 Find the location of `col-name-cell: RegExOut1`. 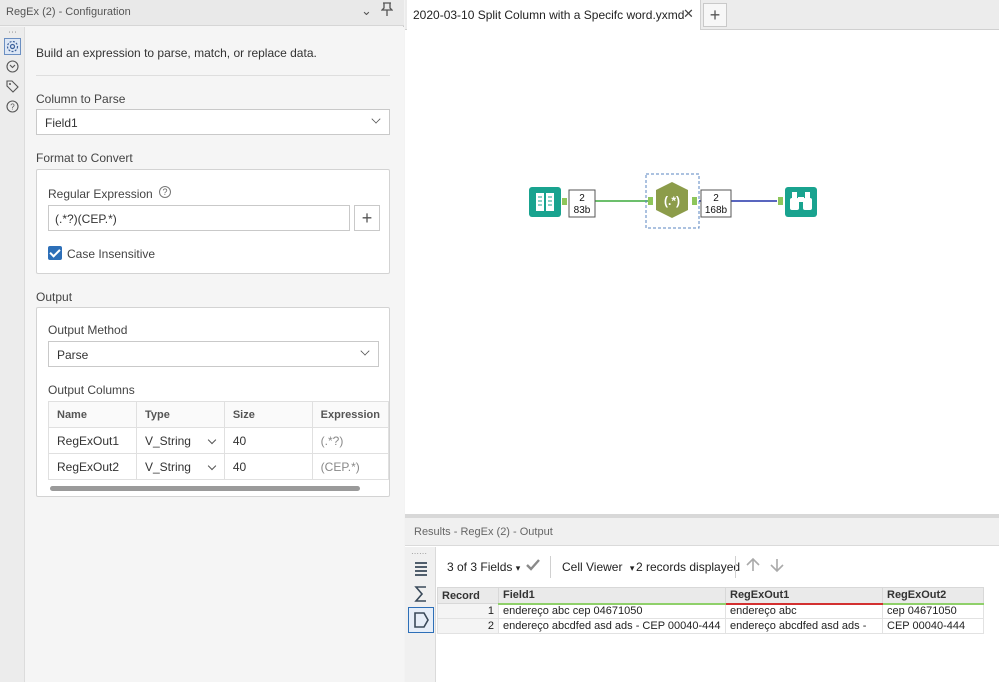

col-name-cell: RegExOut1 is located at coordinates (92, 440).